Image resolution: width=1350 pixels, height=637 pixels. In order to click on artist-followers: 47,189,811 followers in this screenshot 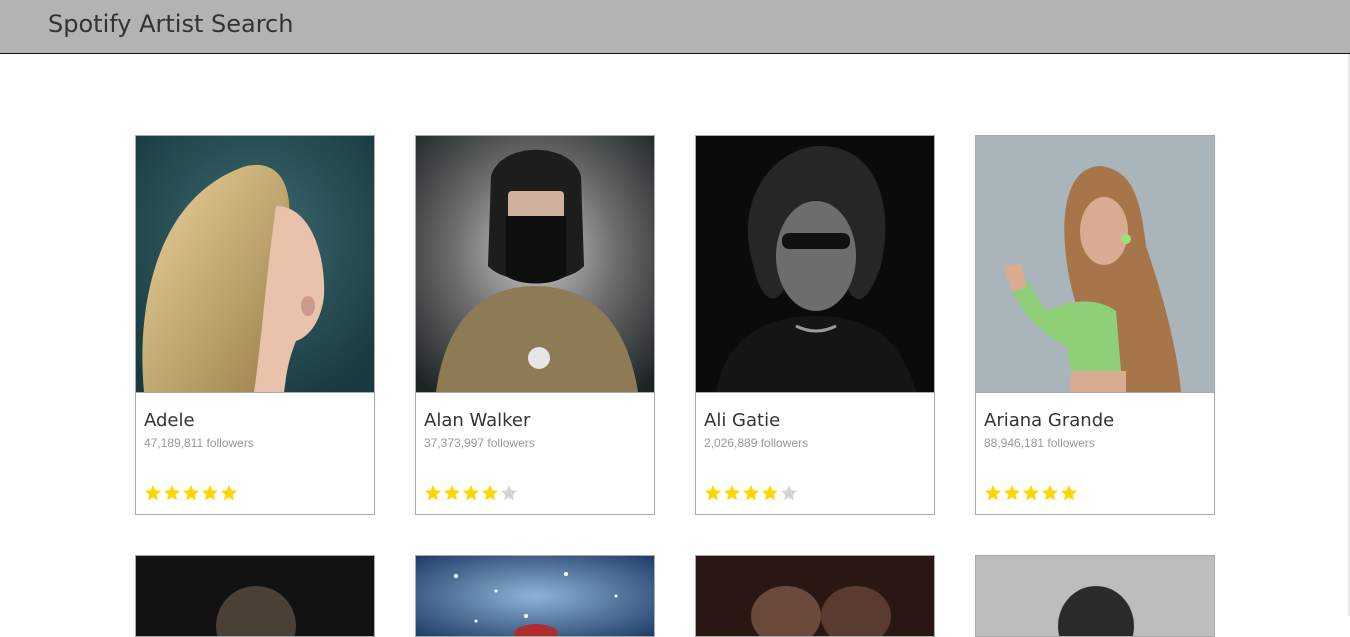, I will do `click(199, 443)`.